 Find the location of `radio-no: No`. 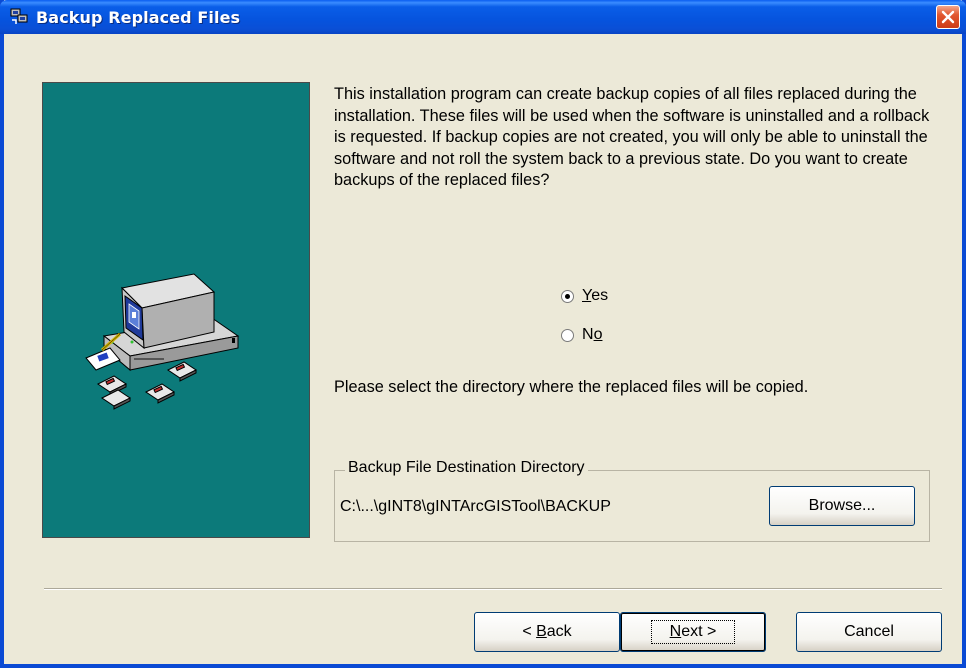

radio-no: No is located at coordinates (581, 335).